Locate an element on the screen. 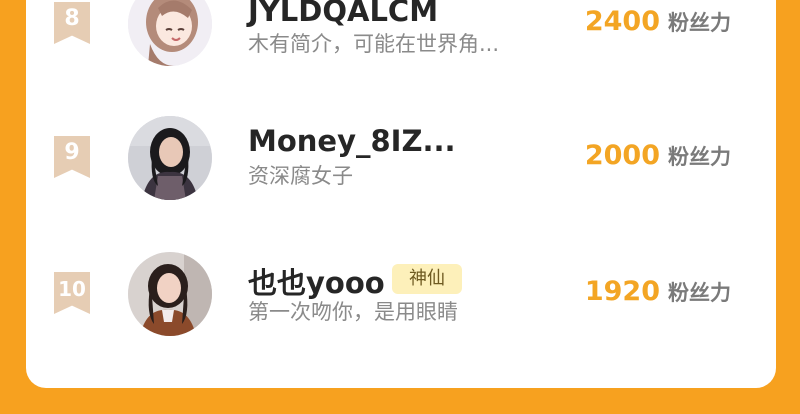 This screenshot has height=414, width=800. anime-girl-avatar-icon is located at coordinates (170, 33).